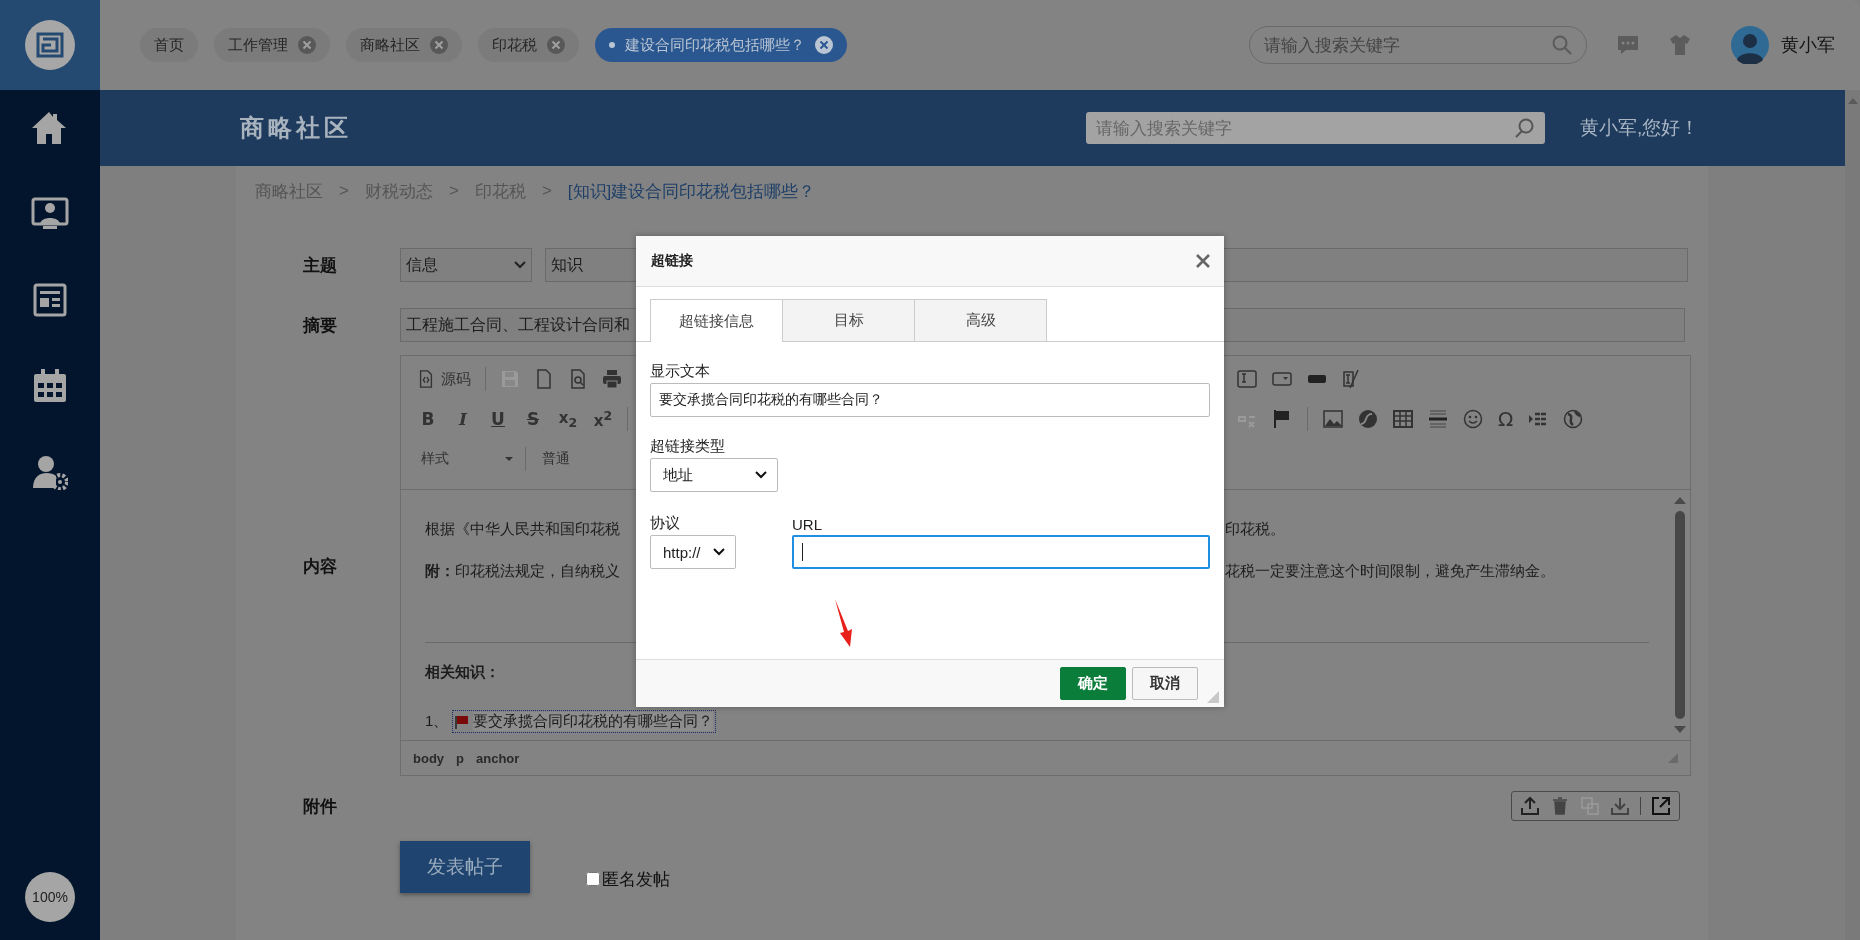  I want to click on paragraph-text: 根据《中华人民共和国印花税, so click(522, 529).